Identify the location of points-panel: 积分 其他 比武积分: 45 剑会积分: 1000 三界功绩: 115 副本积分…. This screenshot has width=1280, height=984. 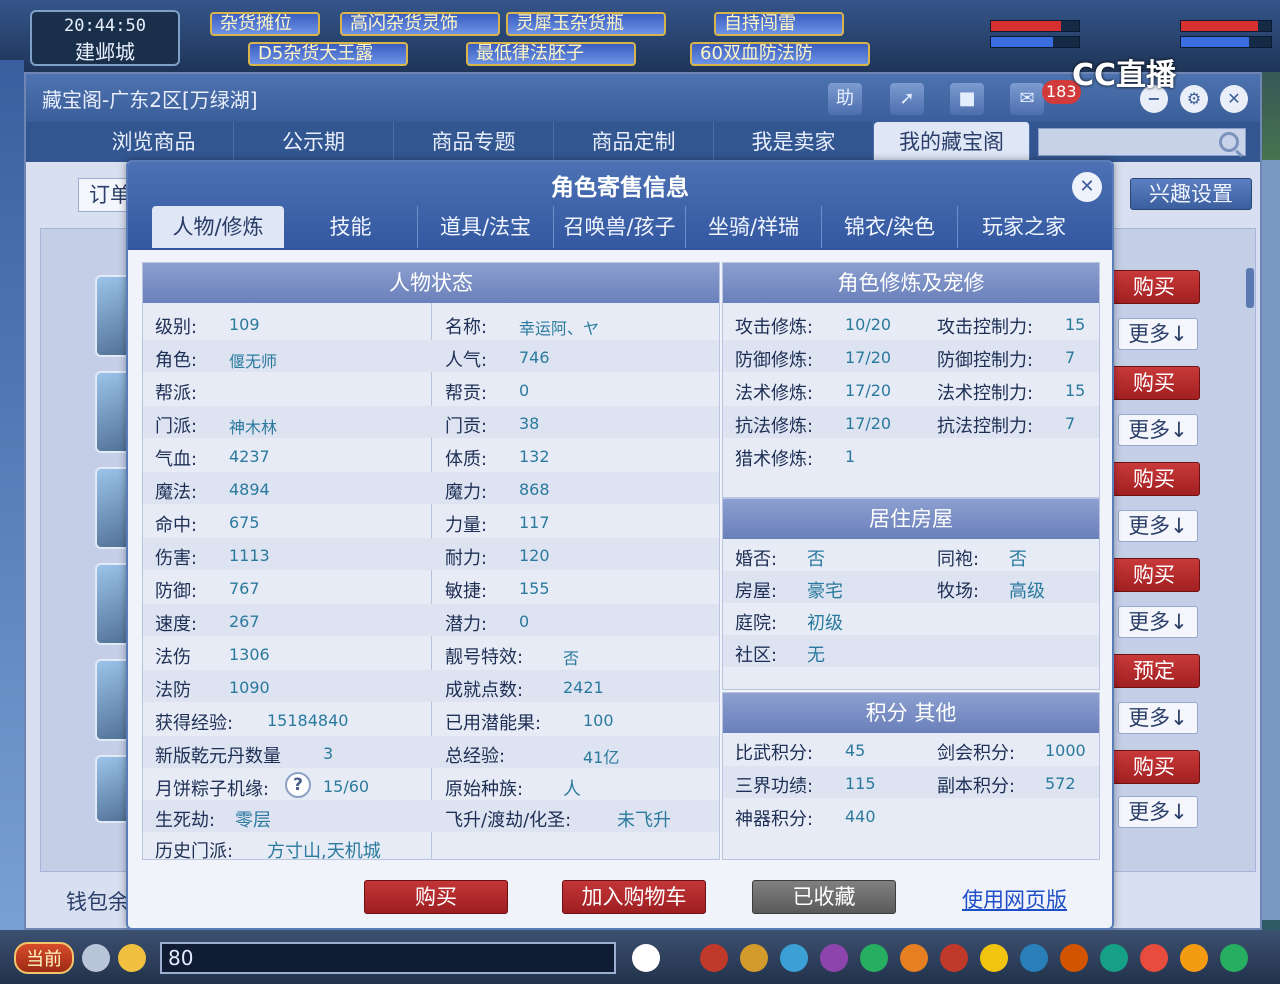
(911, 776).